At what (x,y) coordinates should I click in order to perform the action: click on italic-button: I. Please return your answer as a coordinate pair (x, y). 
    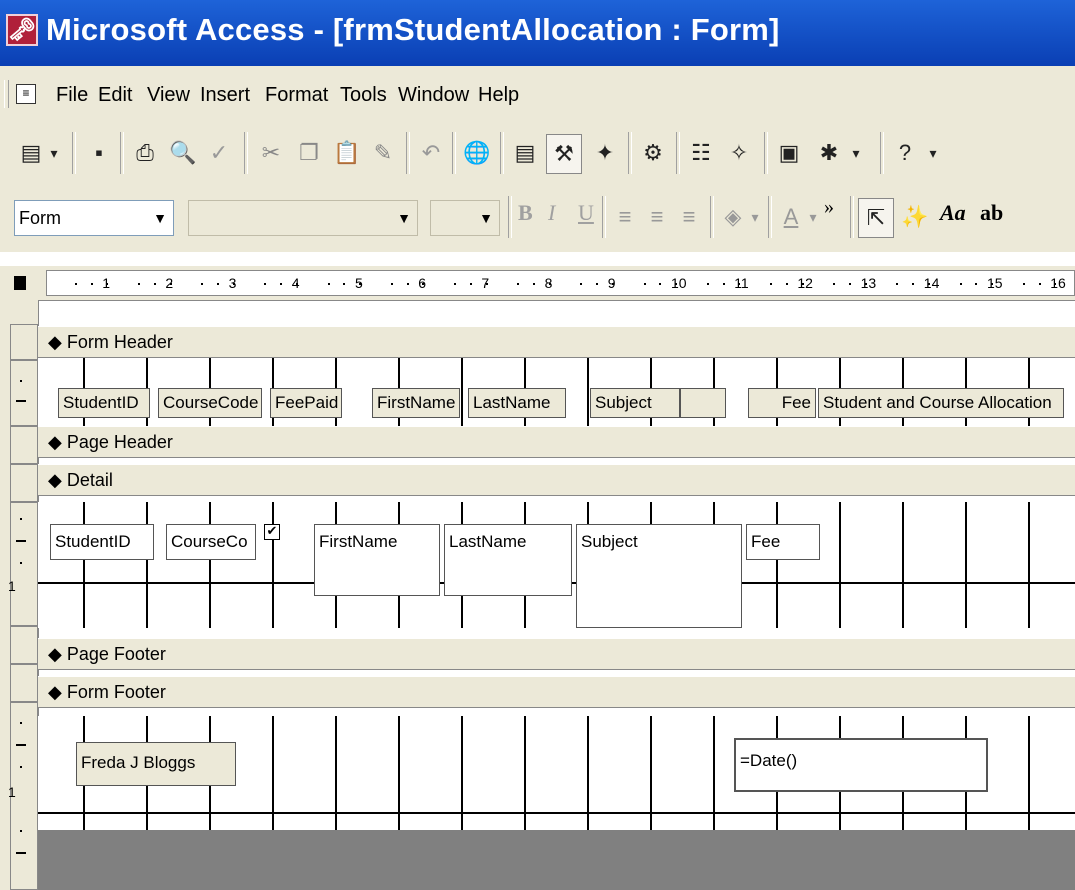
    Looking at the image, I should click on (551, 213).